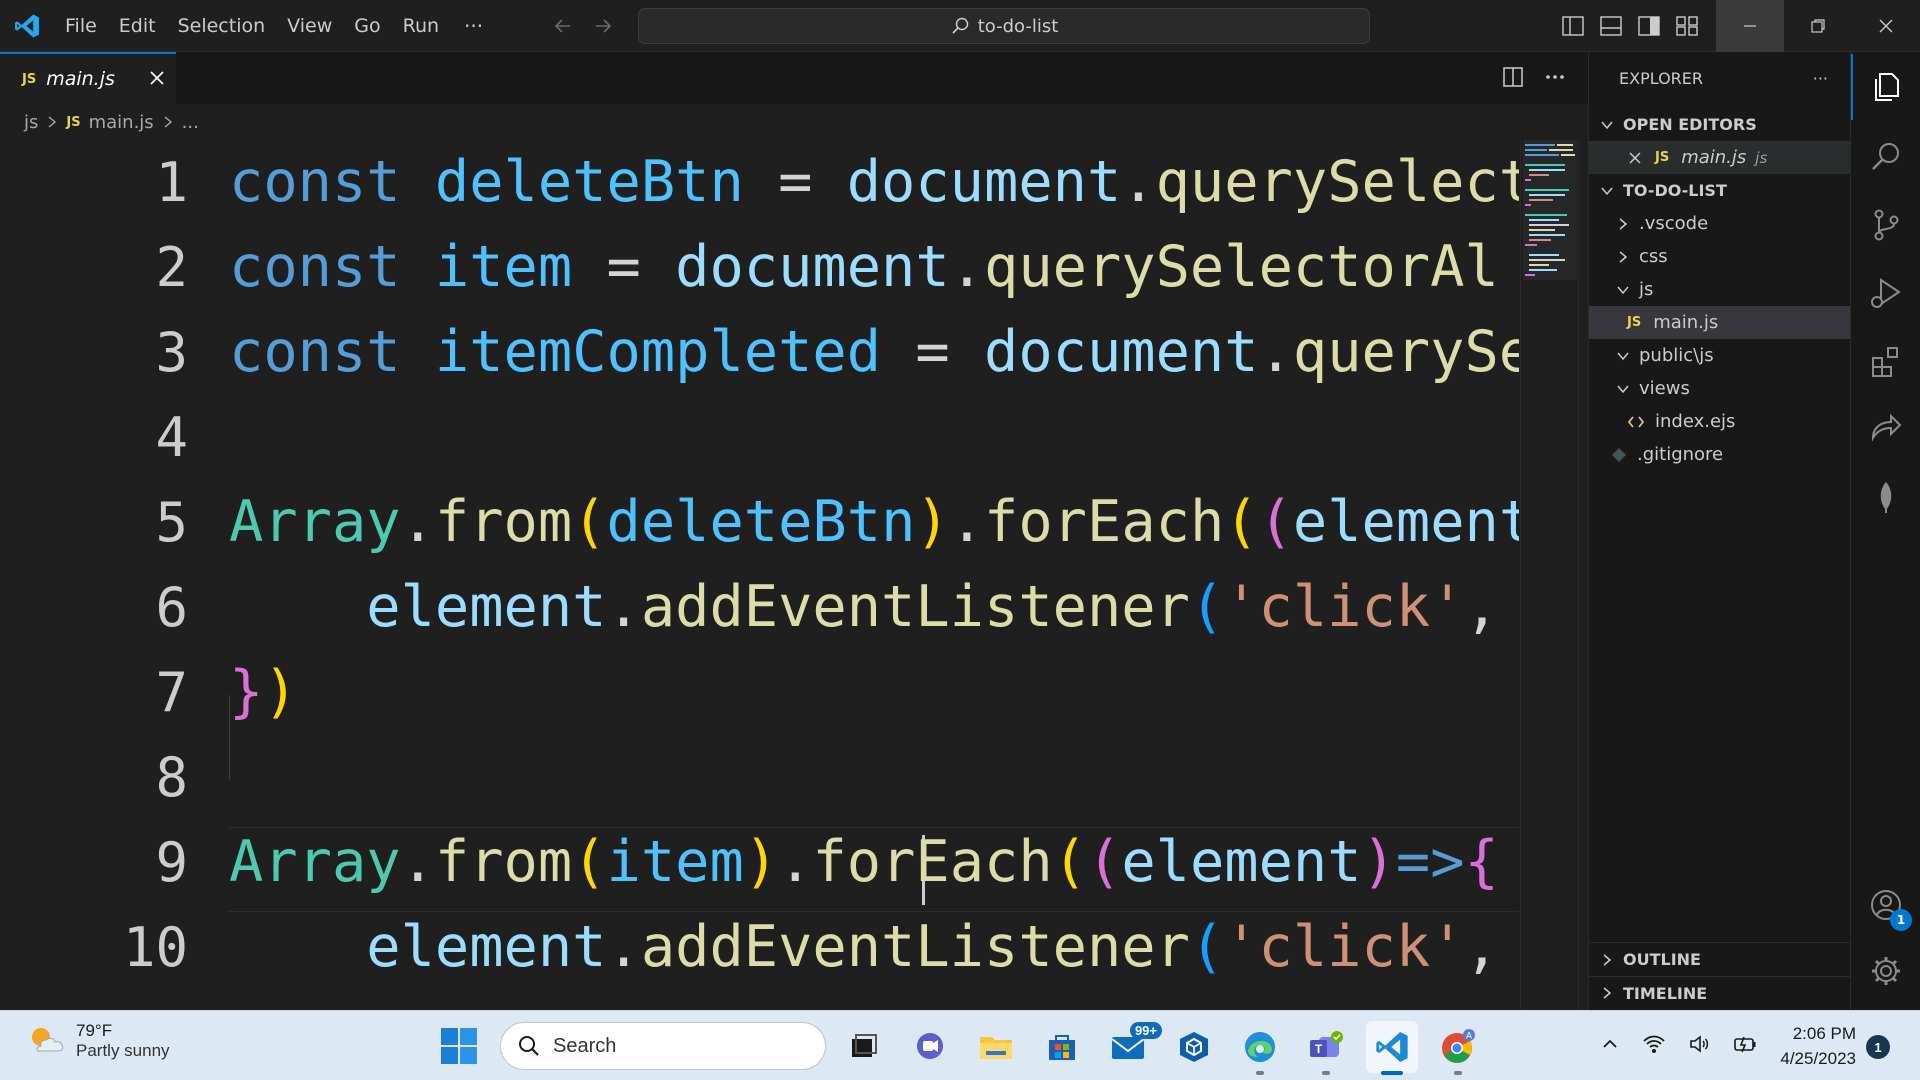 The width and height of the screenshot is (1920, 1080). I want to click on search-view-icon, so click(1885, 157).